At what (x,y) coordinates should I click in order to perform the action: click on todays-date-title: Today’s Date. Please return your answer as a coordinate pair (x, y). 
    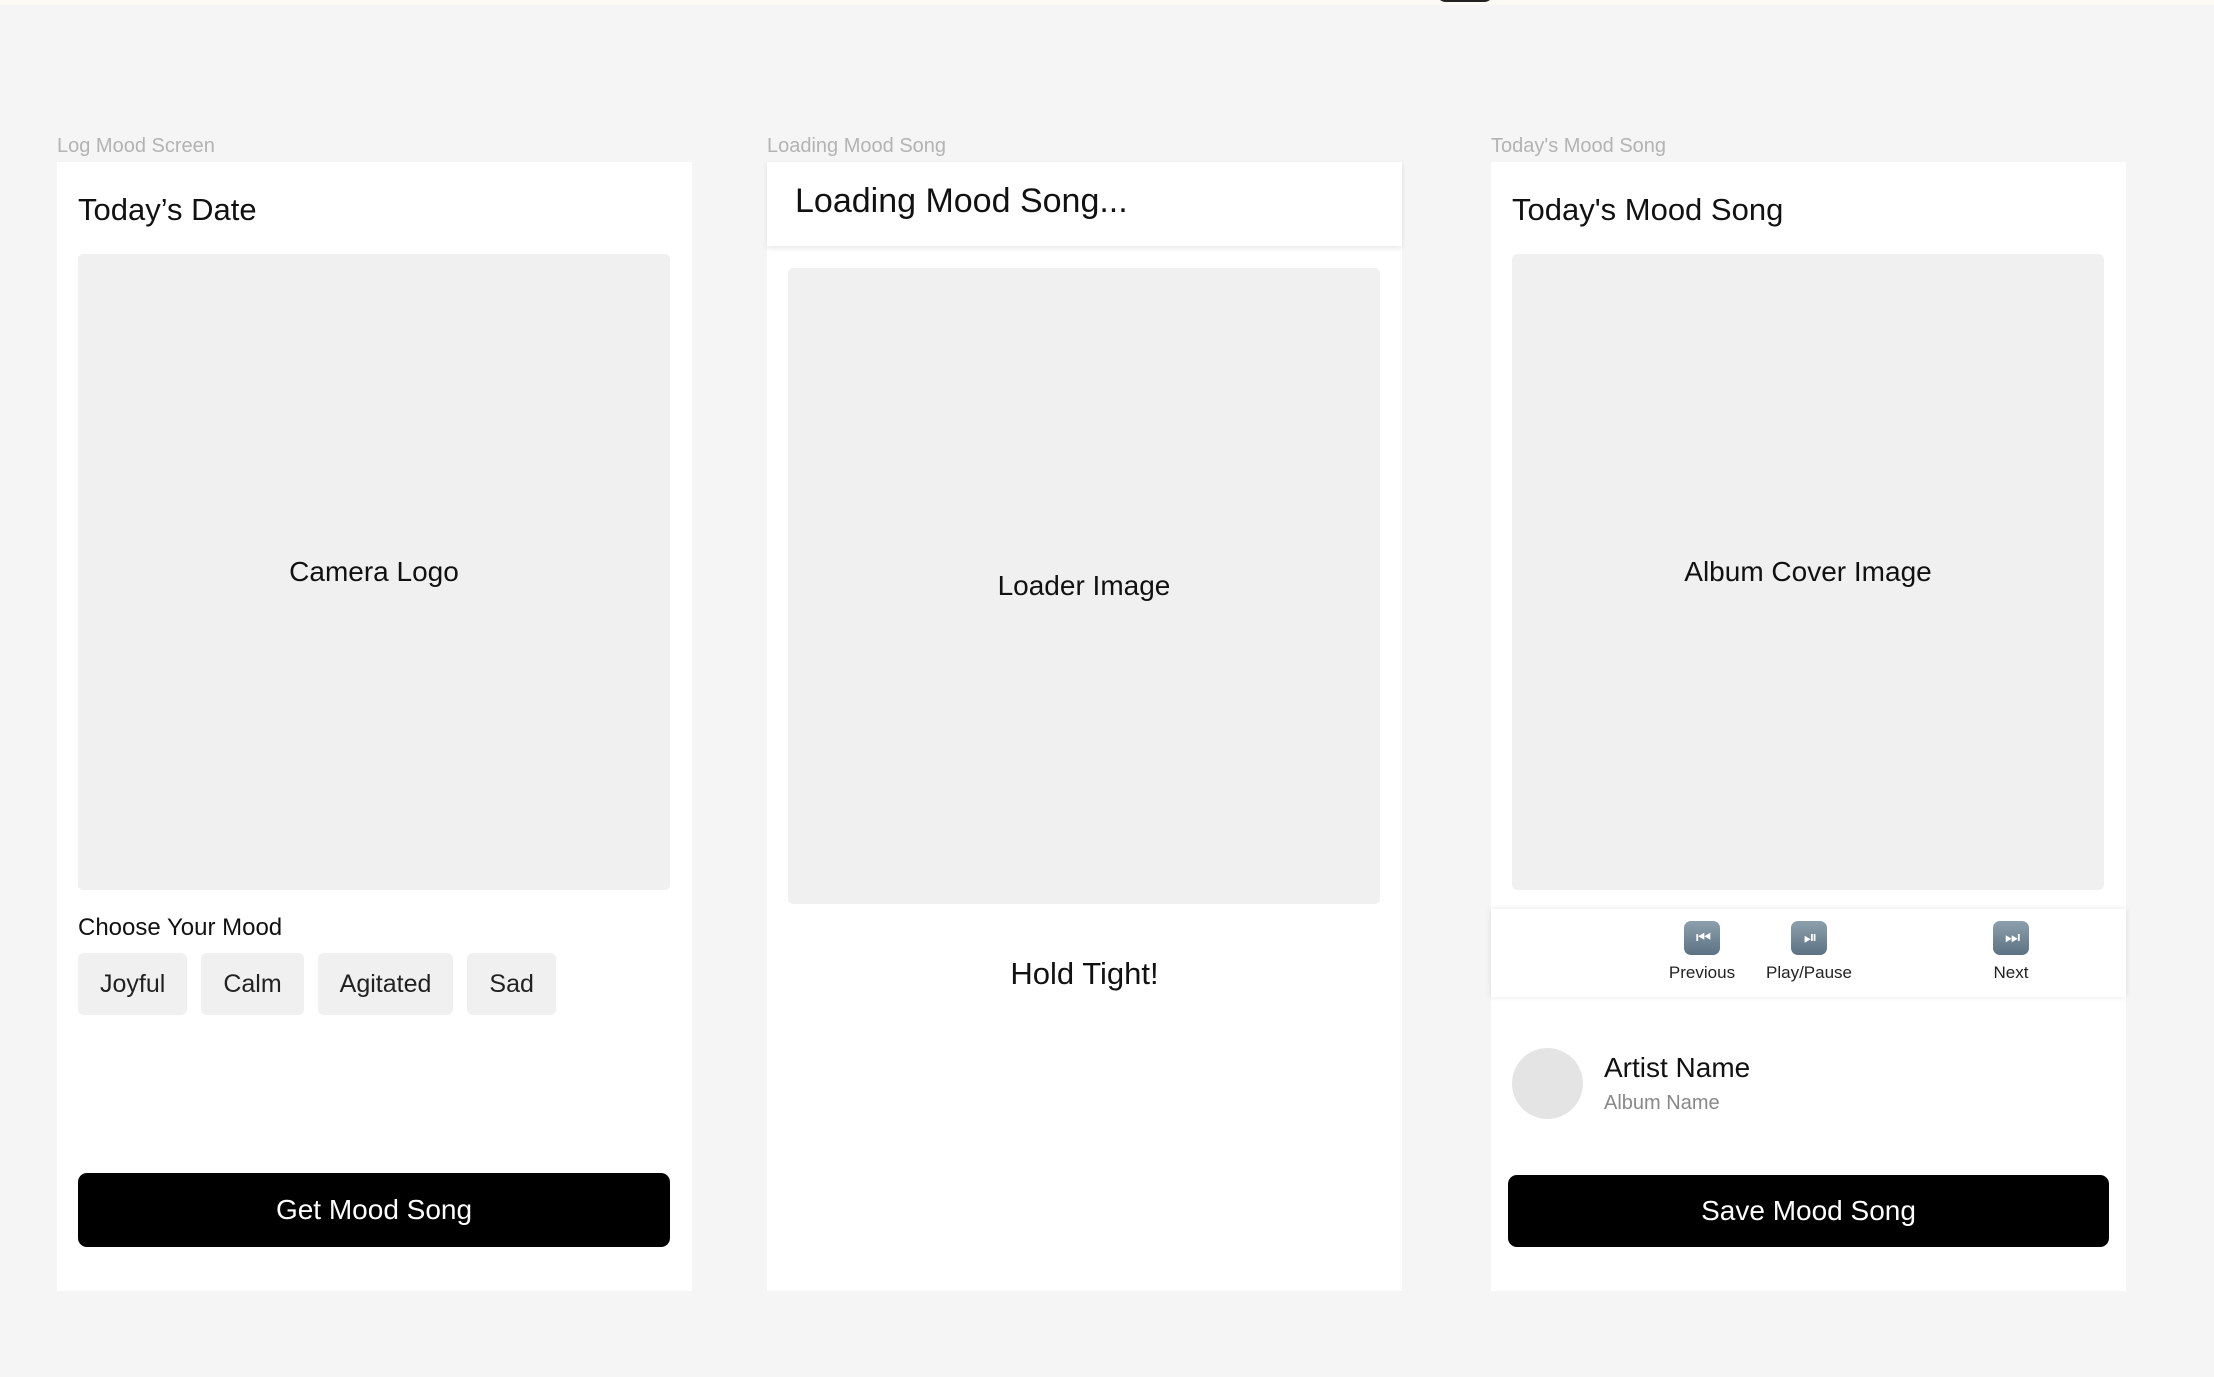
    Looking at the image, I should click on (167, 209).